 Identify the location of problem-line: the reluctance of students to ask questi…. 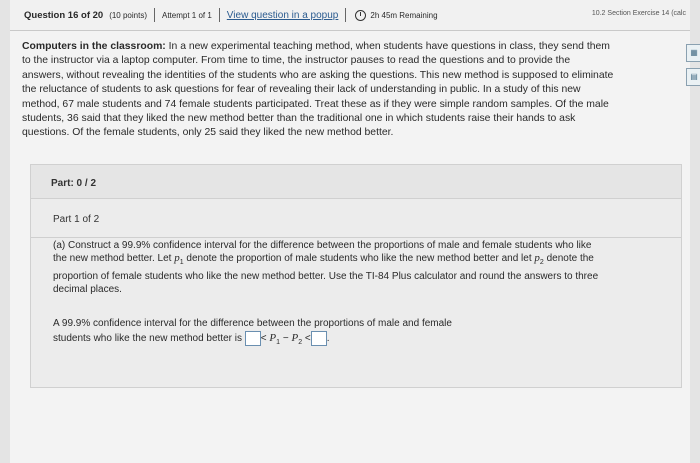
(301, 90).